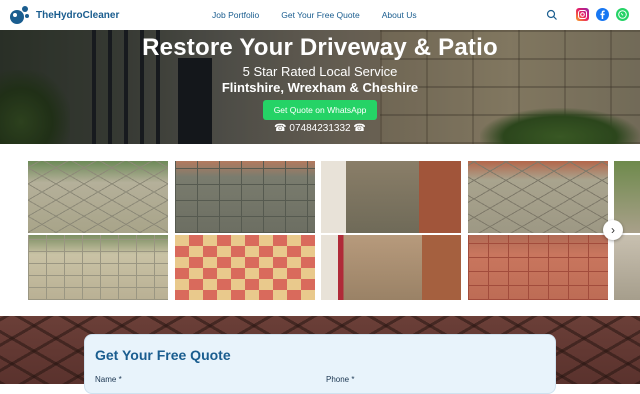 This screenshot has width=640, height=394. Describe the element at coordinates (320, 364) in the screenshot. I see `quote-form: Get Your Free Quote Name * Phone *` at that location.